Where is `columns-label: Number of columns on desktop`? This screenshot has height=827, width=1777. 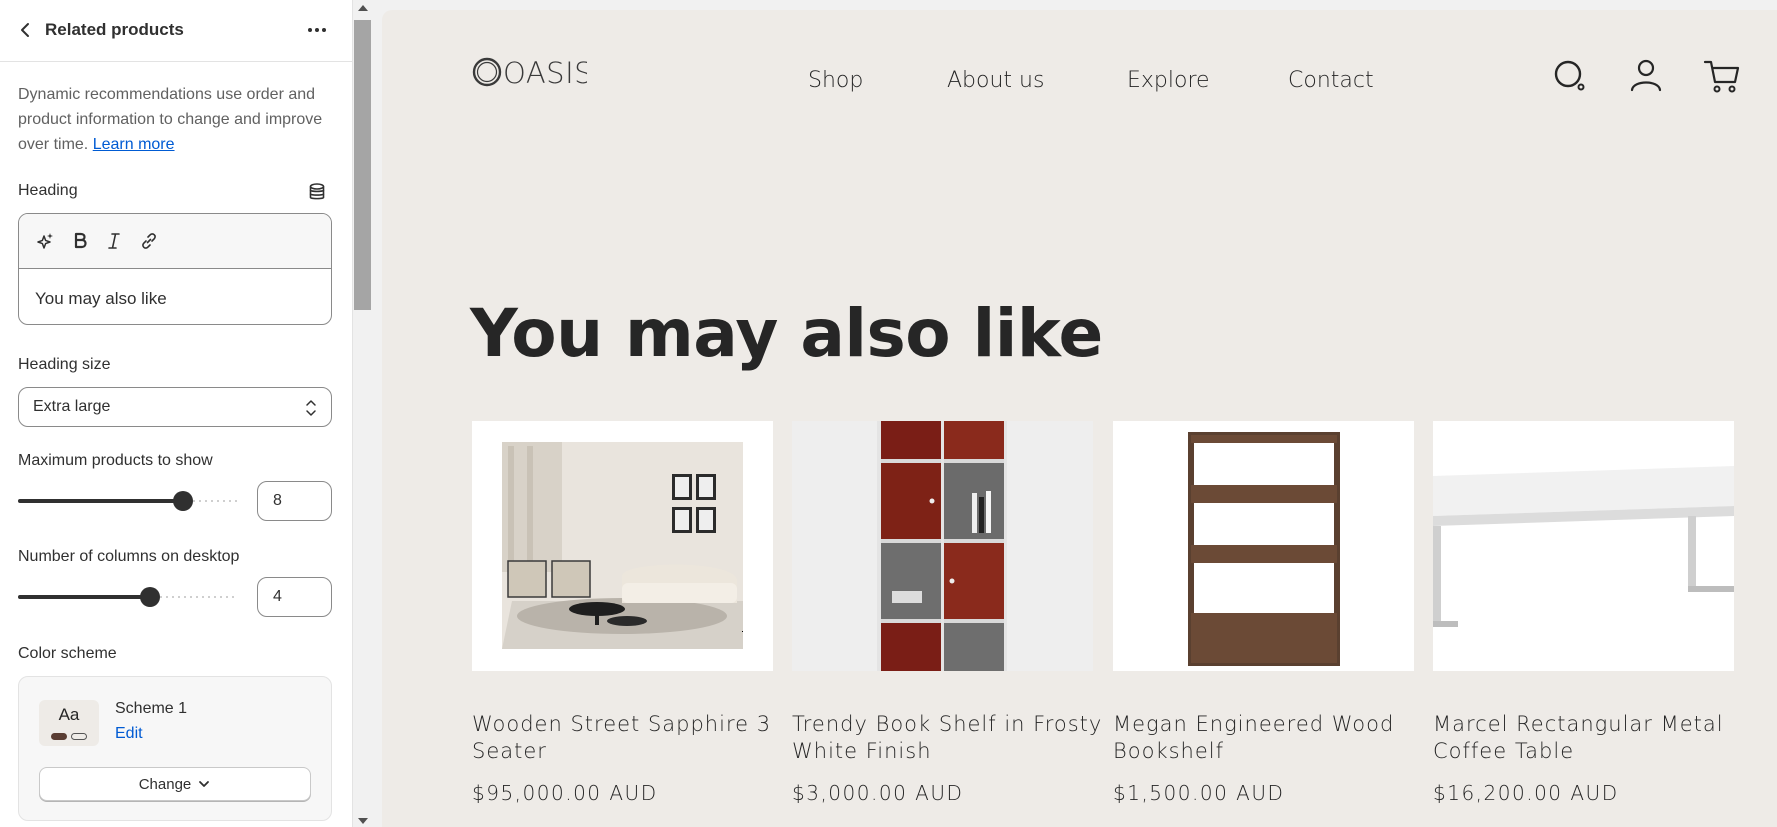 columns-label: Number of columns on desktop is located at coordinates (129, 556).